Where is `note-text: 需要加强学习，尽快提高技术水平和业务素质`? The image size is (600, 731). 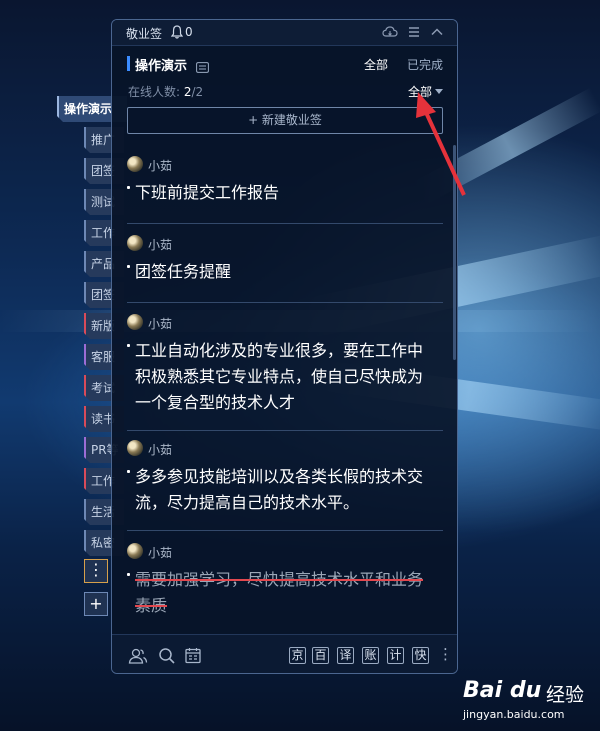
note-text: 需要加强学习，尽快提高技术水平和业务素质 is located at coordinates (285, 593).